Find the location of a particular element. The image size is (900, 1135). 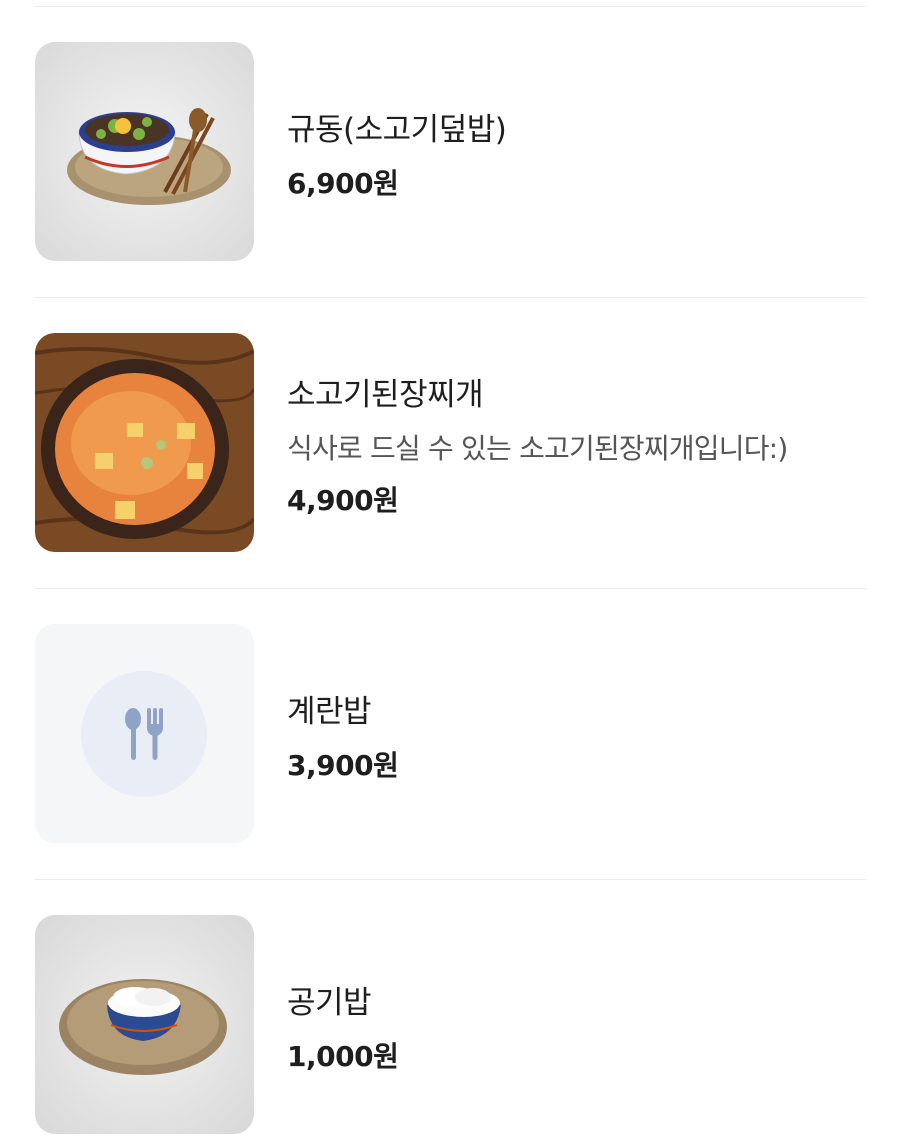

menu-item-name: 계란밥 is located at coordinates (329, 712).